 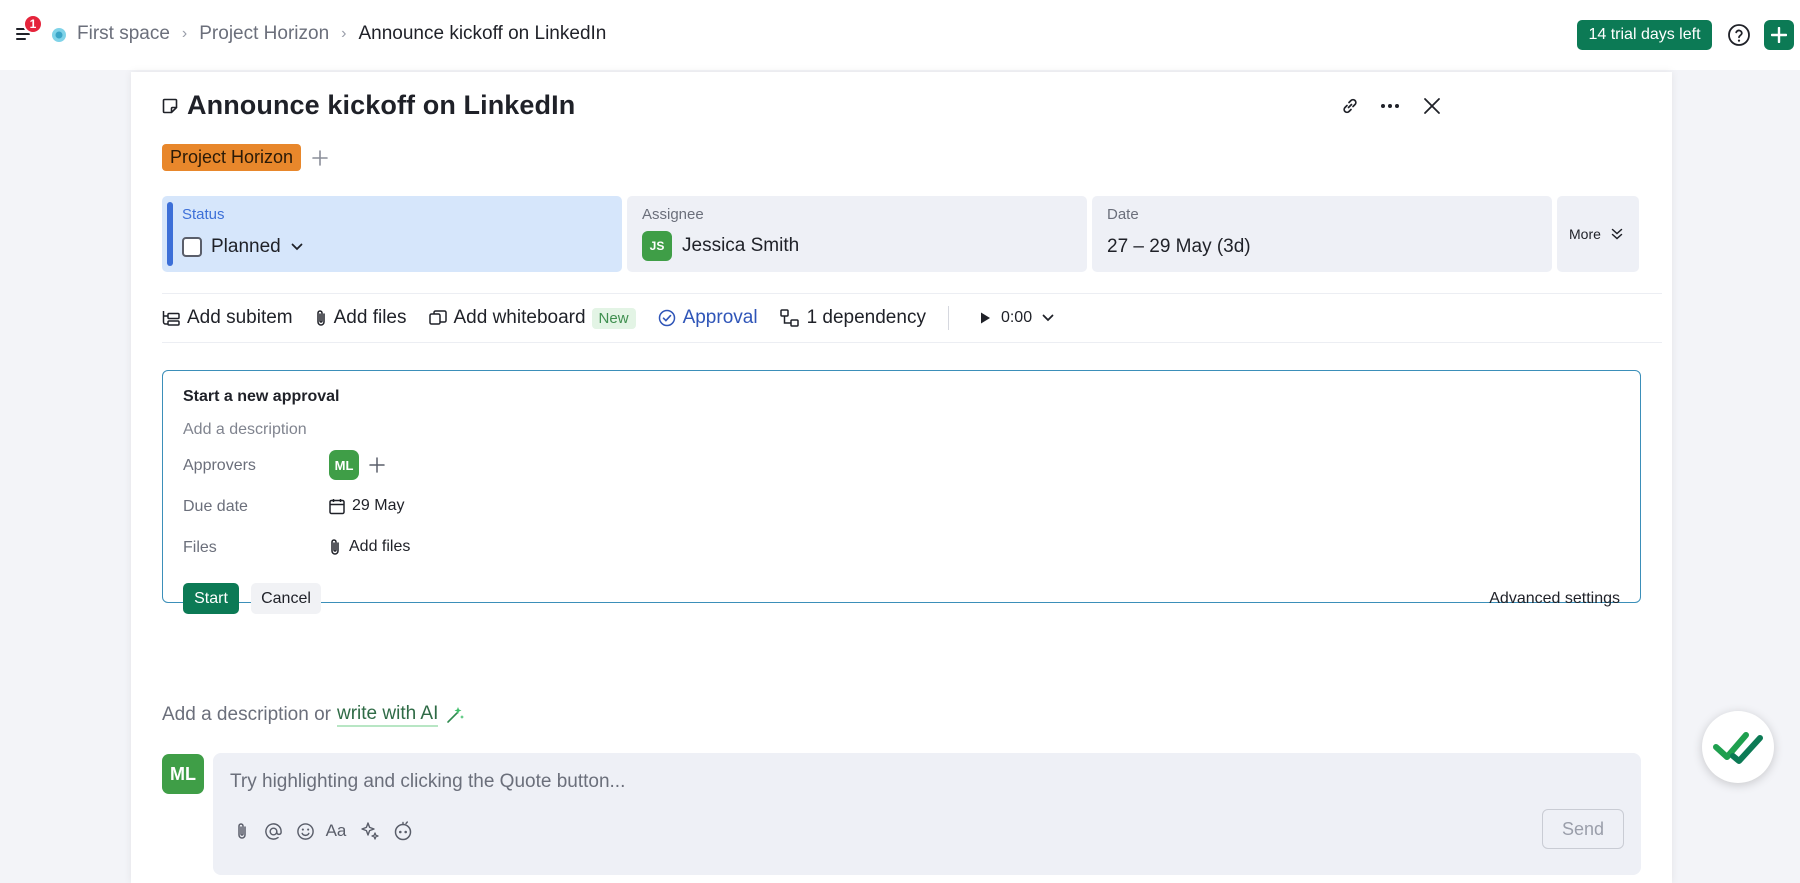 I want to click on assignee-label: Assignee, so click(x=673, y=214).